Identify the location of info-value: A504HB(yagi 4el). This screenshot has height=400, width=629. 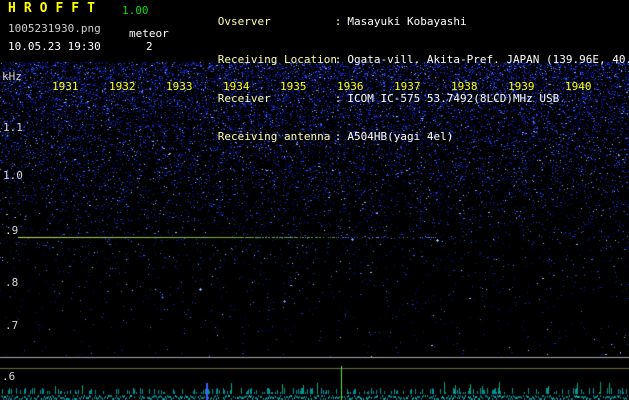
(400, 136).